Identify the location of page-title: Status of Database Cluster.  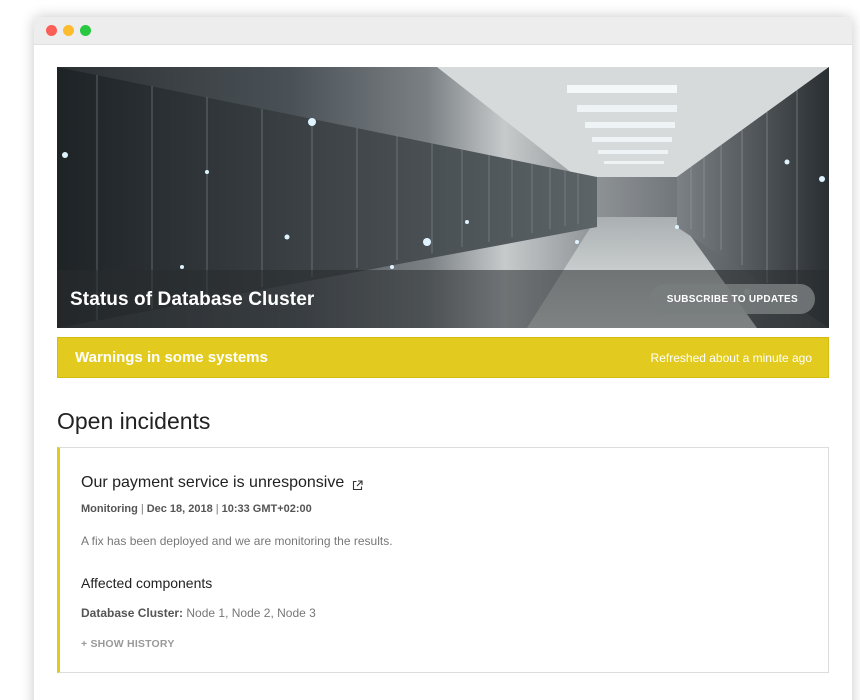
(192, 299).